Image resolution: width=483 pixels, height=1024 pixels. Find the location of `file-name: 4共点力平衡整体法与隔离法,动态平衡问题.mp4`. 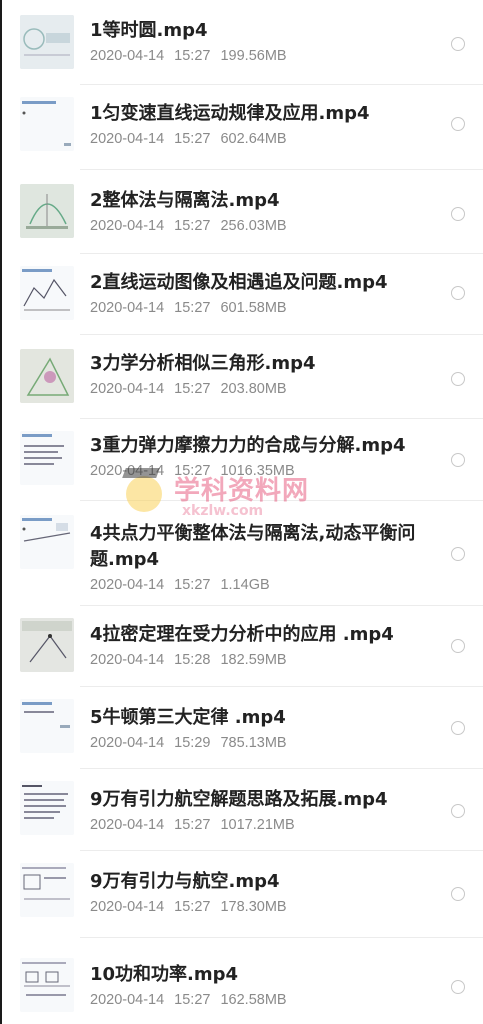

file-name: 4共点力平衡整体法与隔离法,动态平衡问题.mp4 is located at coordinates (253, 546).